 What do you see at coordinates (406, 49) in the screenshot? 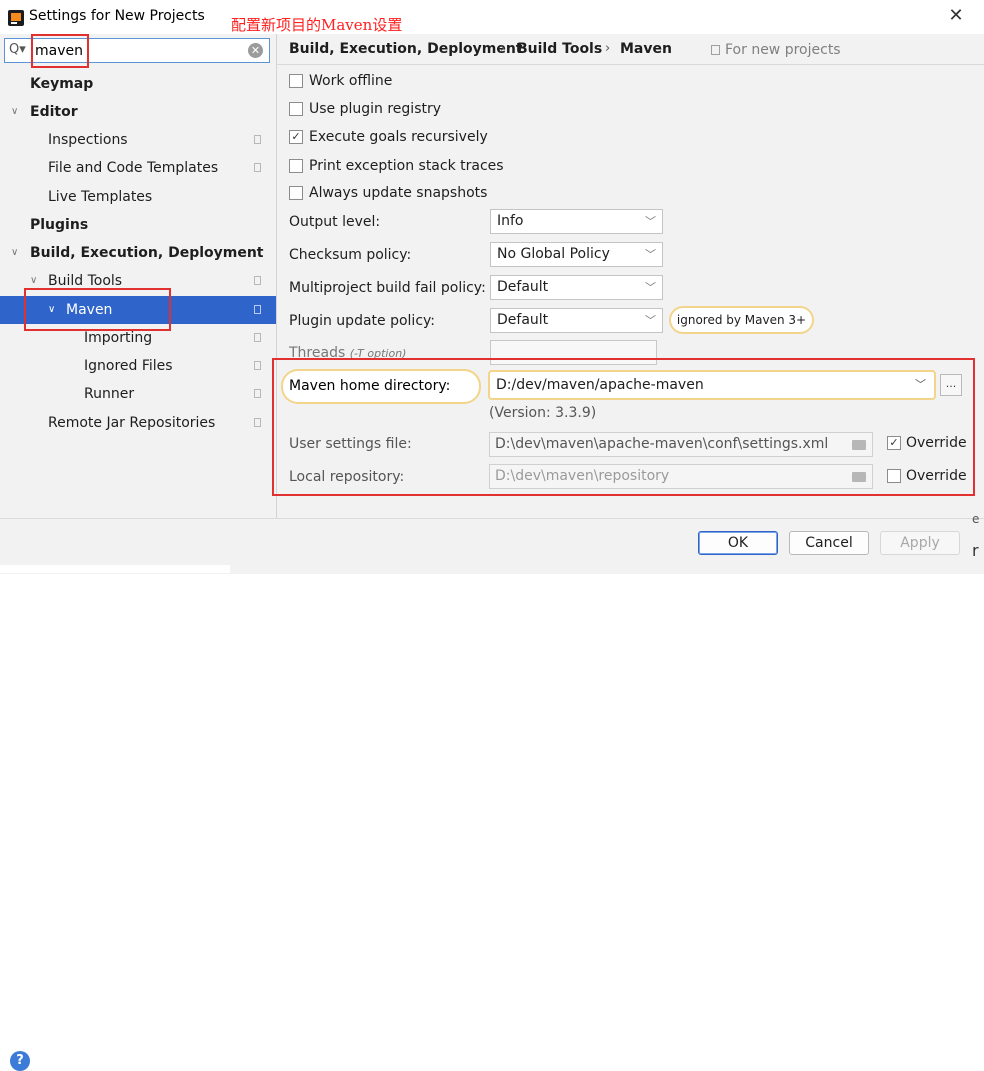
I see `breadcrumb-item: Build, Execution, Deployment` at bounding box center [406, 49].